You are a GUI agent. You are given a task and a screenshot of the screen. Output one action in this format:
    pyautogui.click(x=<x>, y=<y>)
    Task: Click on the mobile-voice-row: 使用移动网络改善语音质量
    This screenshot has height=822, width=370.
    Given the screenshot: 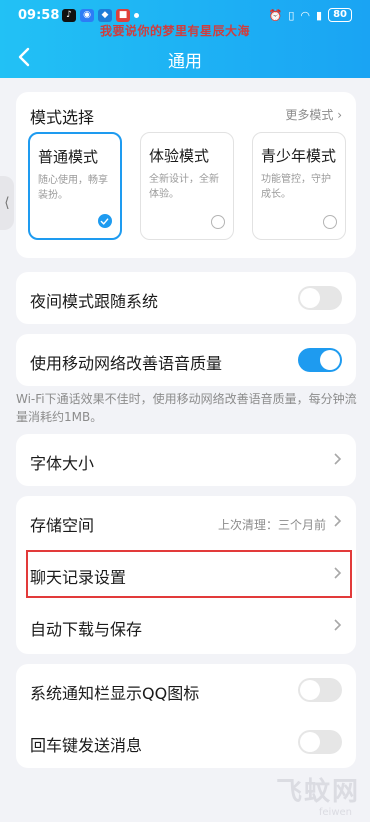 What is the action you would take?
    pyautogui.click(x=186, y=360)
    